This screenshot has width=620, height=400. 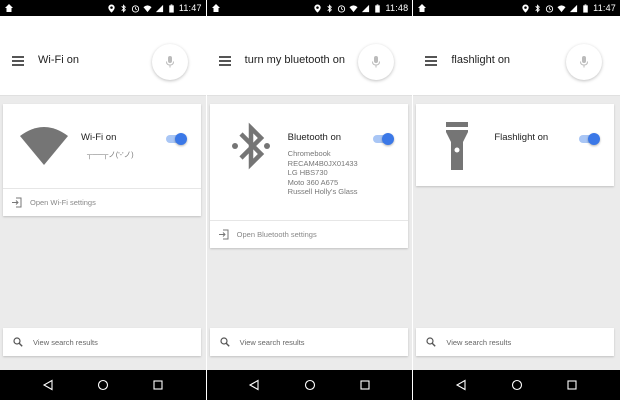 What do you see at coordinates (457, 146) in the screenshot?
I see `flashlight-icon` at bounding box center [457, 146].